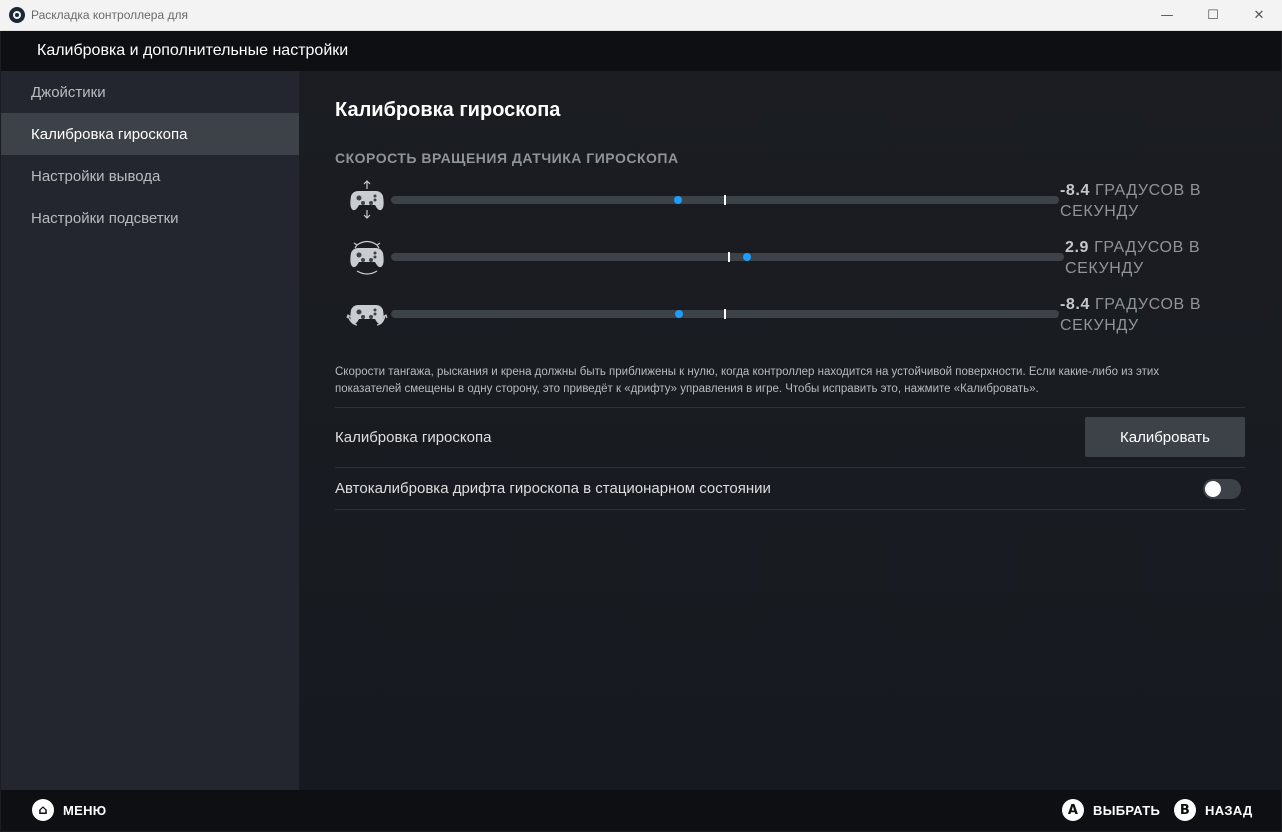  Describe the element at coordinates (641, 15) in the screenshot. I see `window-titlebar: Раскладка контроллера для — ☐ ✕` at that location.